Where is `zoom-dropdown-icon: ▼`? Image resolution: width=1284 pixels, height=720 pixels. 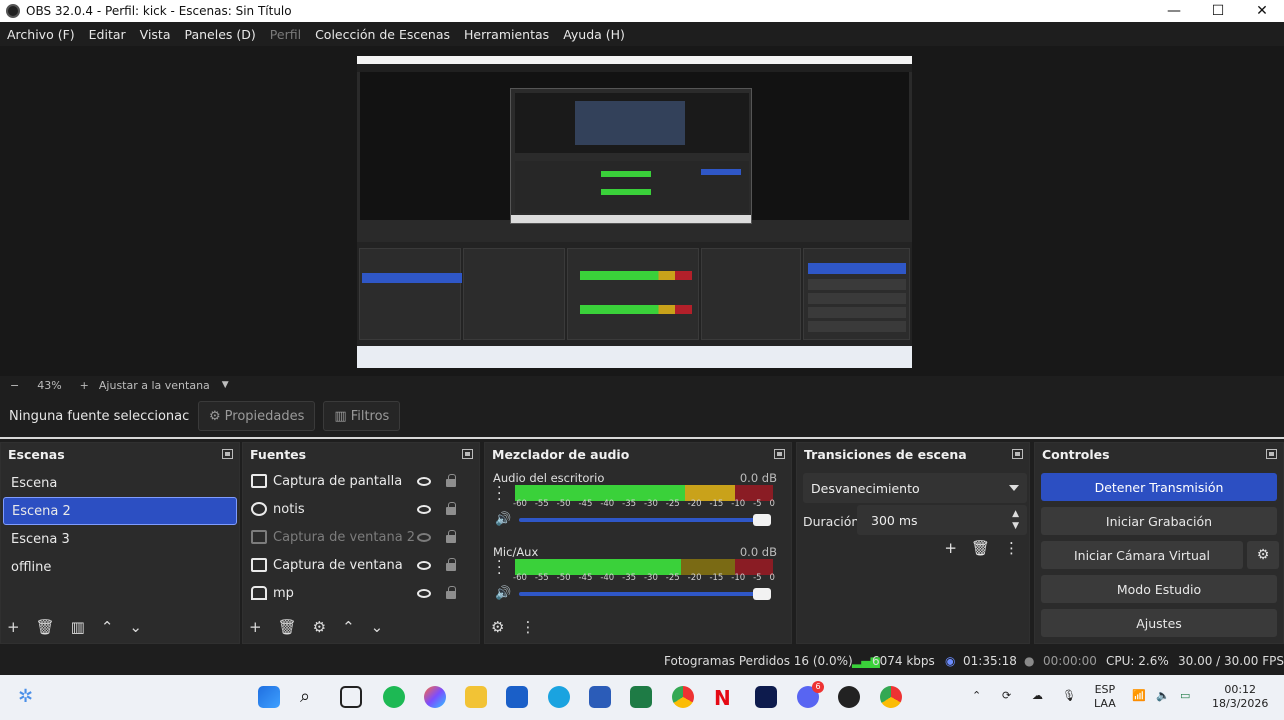
zoom-dropdown-icon: ▼ is located at coordinates (225, 385).